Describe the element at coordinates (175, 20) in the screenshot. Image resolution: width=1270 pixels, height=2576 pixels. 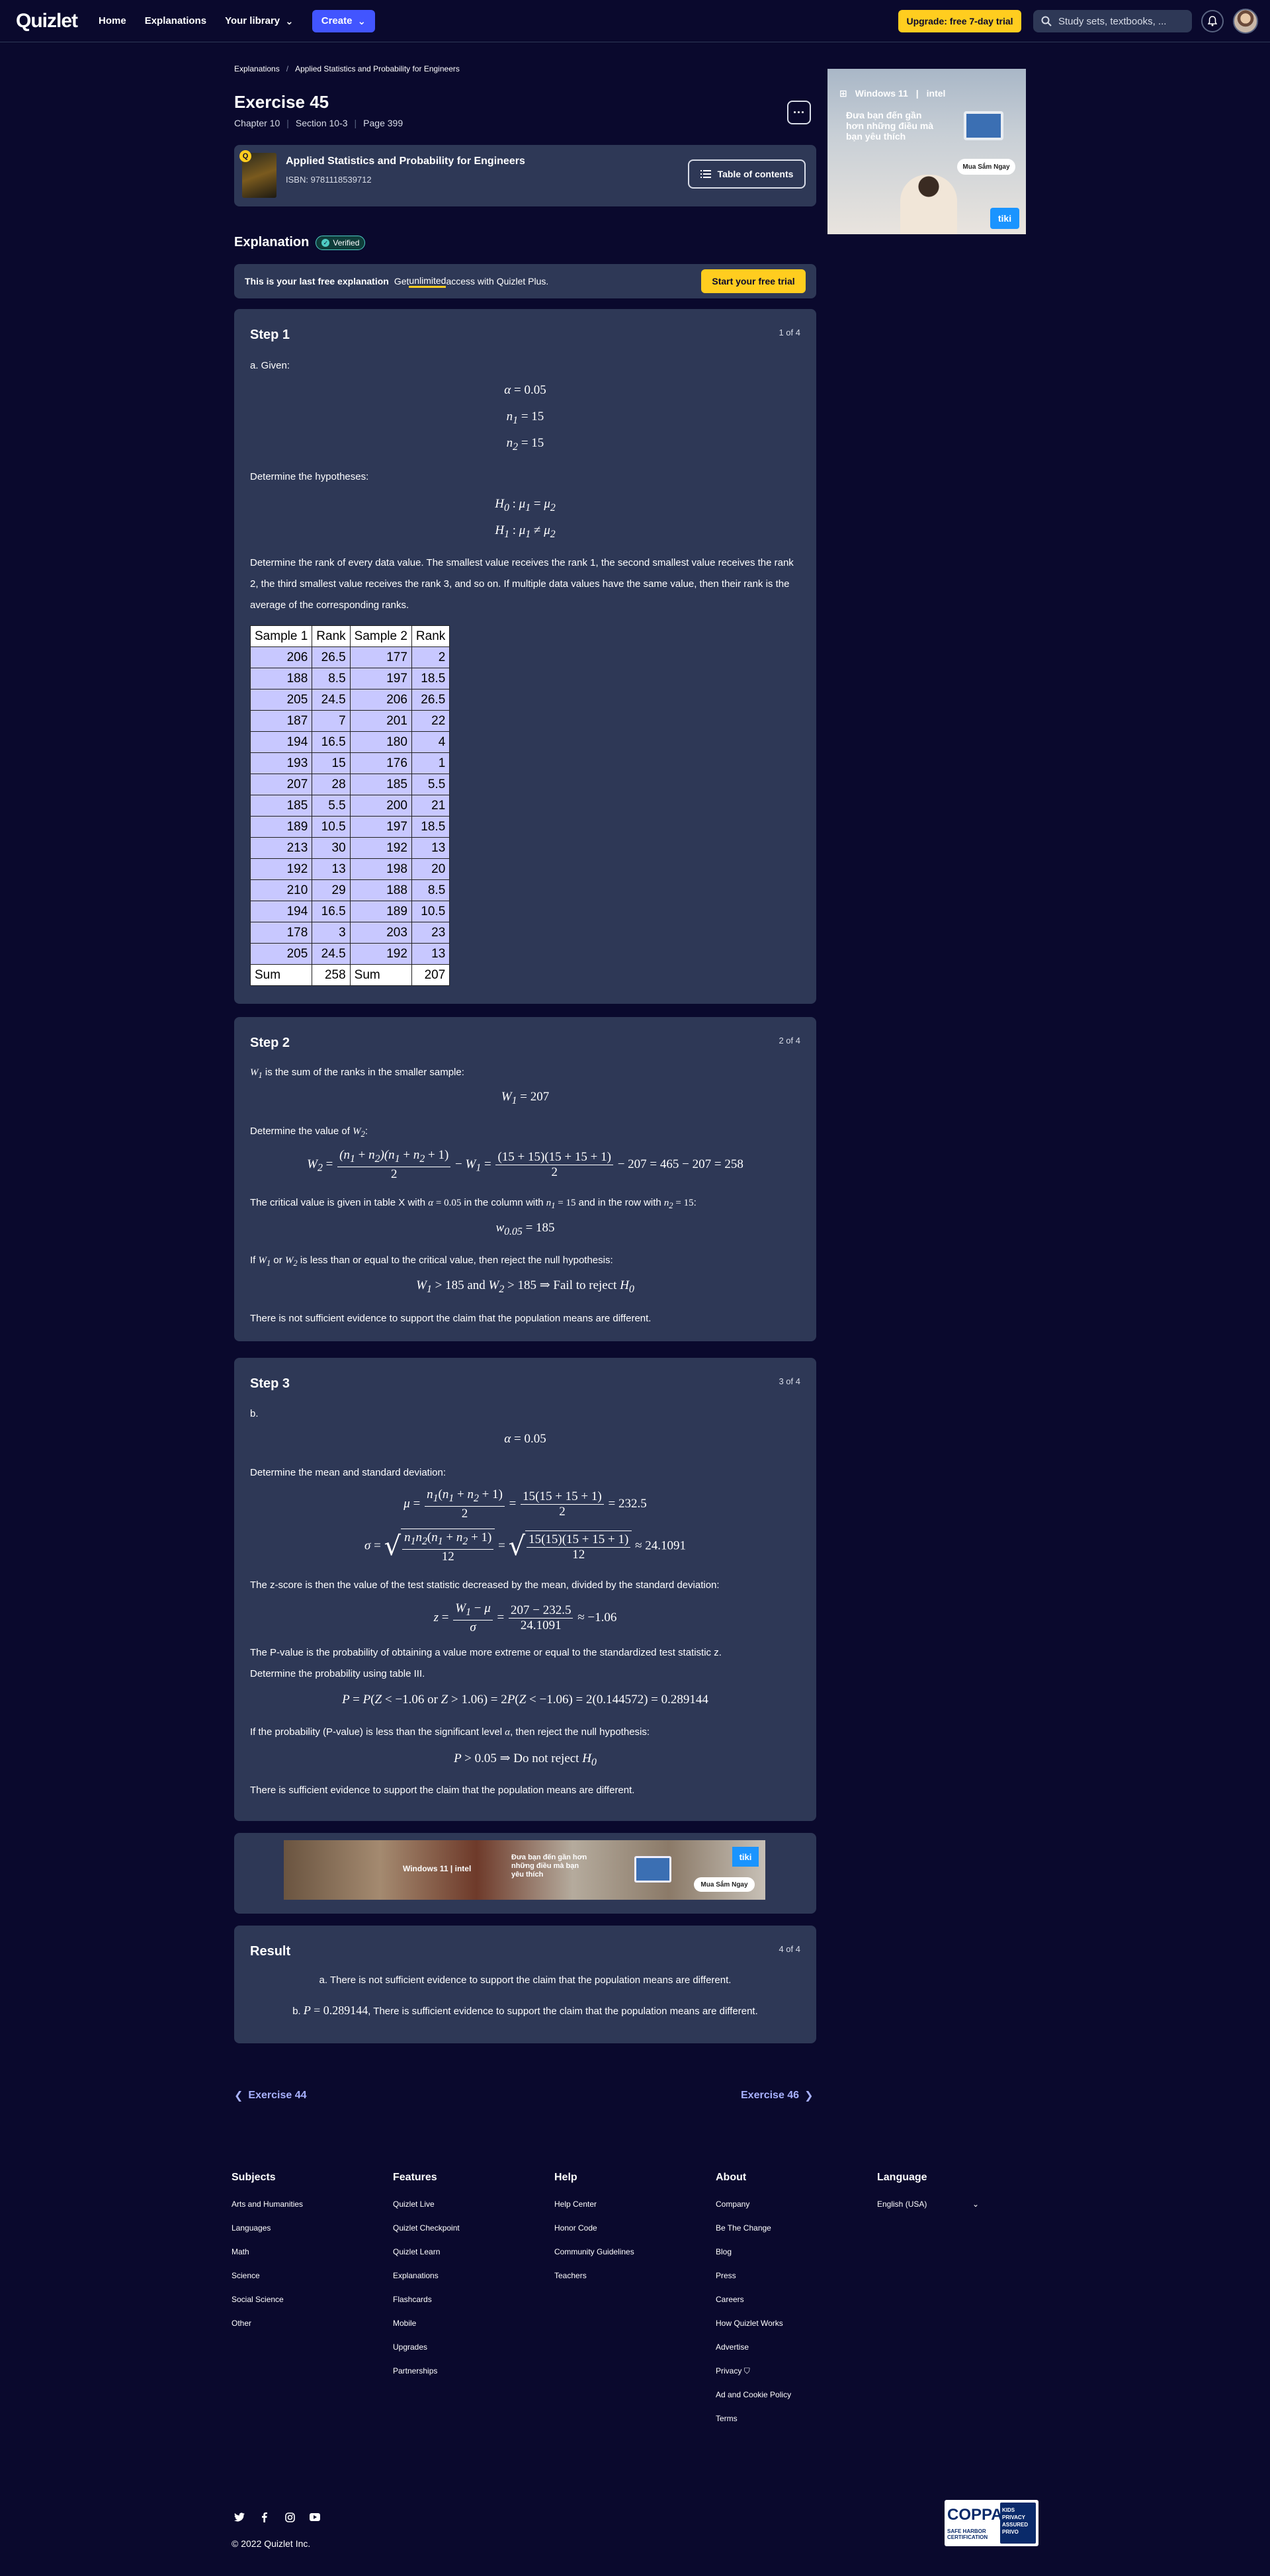
I see `nav-explanations: Explanations` at that location.